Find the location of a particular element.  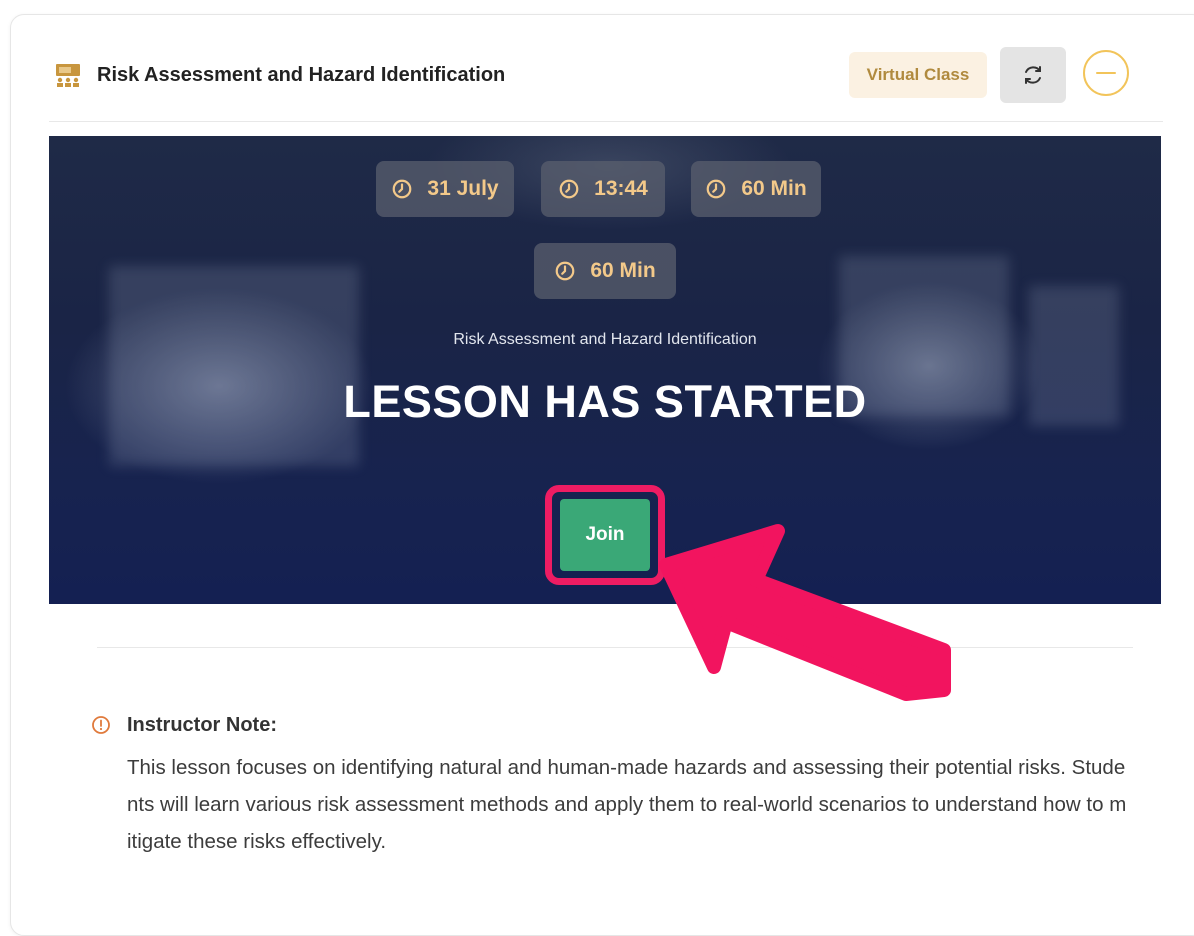

duration-pill-2: 60 Min is located at coordinates (605, 271).